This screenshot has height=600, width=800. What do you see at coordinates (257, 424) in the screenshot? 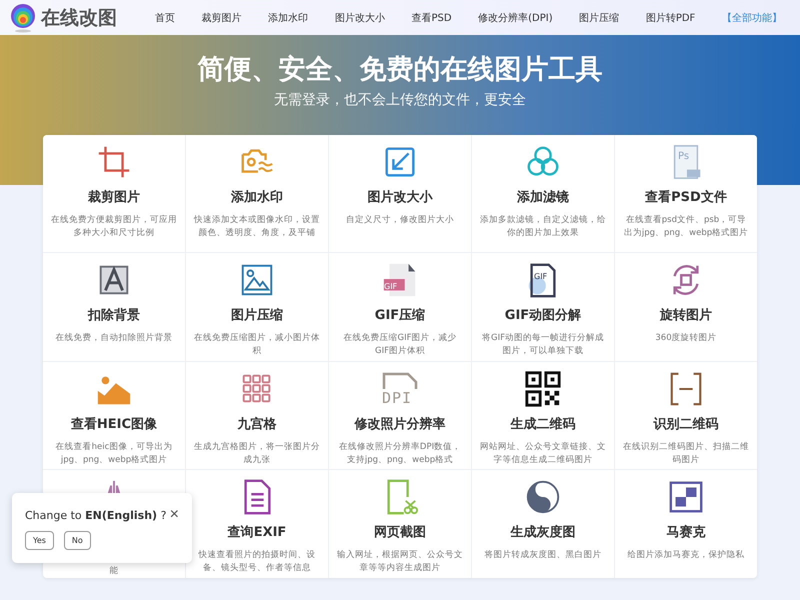
I see `tool-title: 九宫格` at bounding box center [257, 424].